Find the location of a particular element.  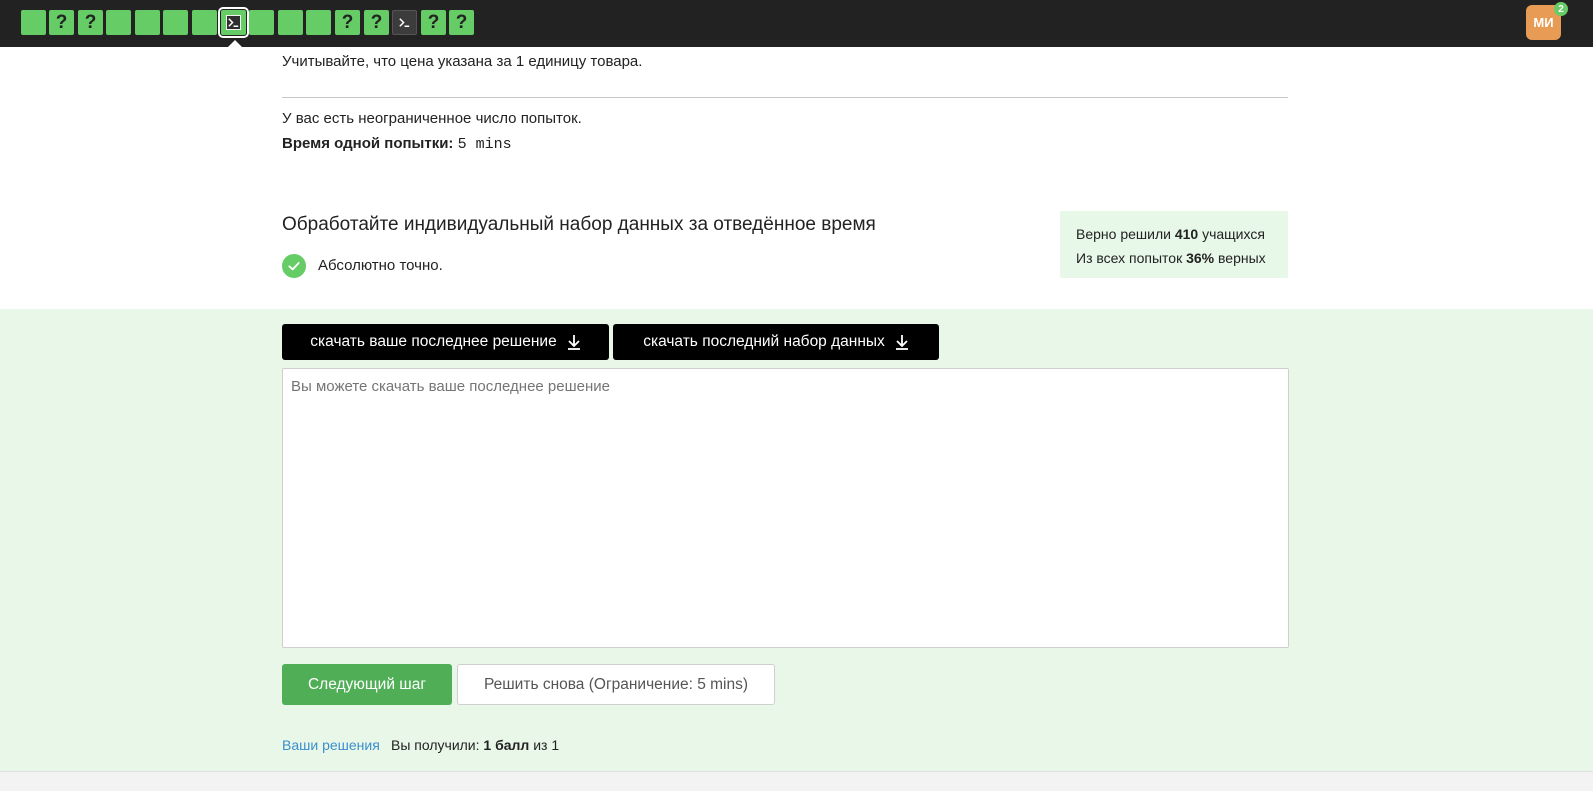

step-15: ? is located at coordinates (433, 22).